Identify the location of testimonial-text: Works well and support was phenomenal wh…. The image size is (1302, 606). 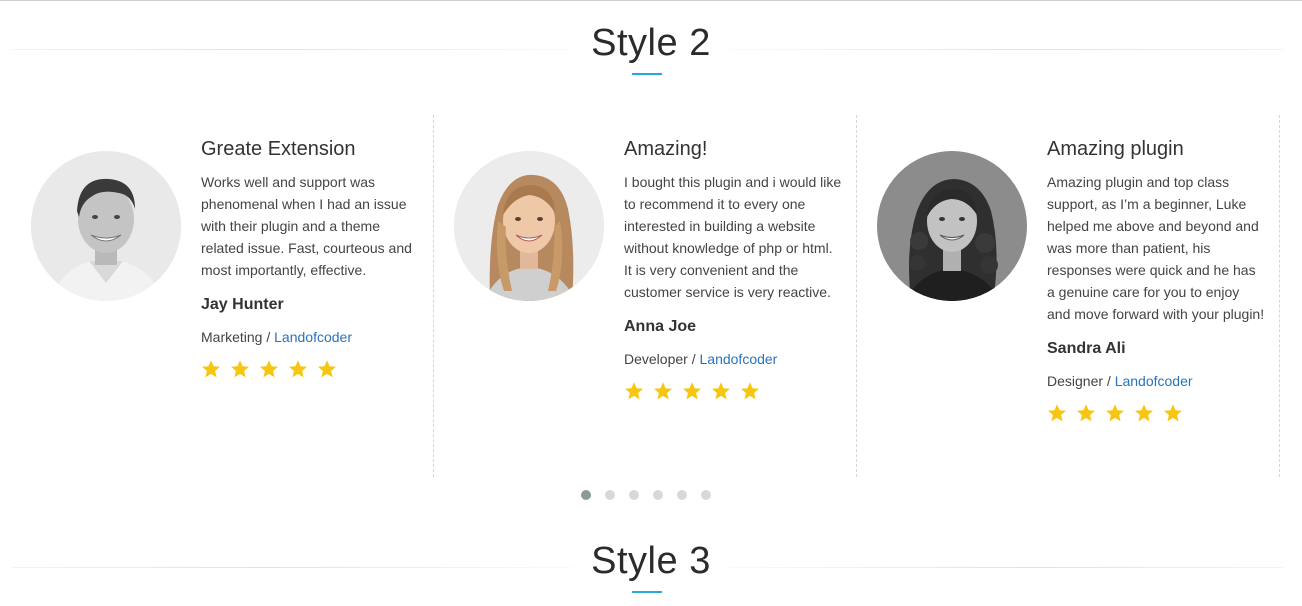
(306, 226).